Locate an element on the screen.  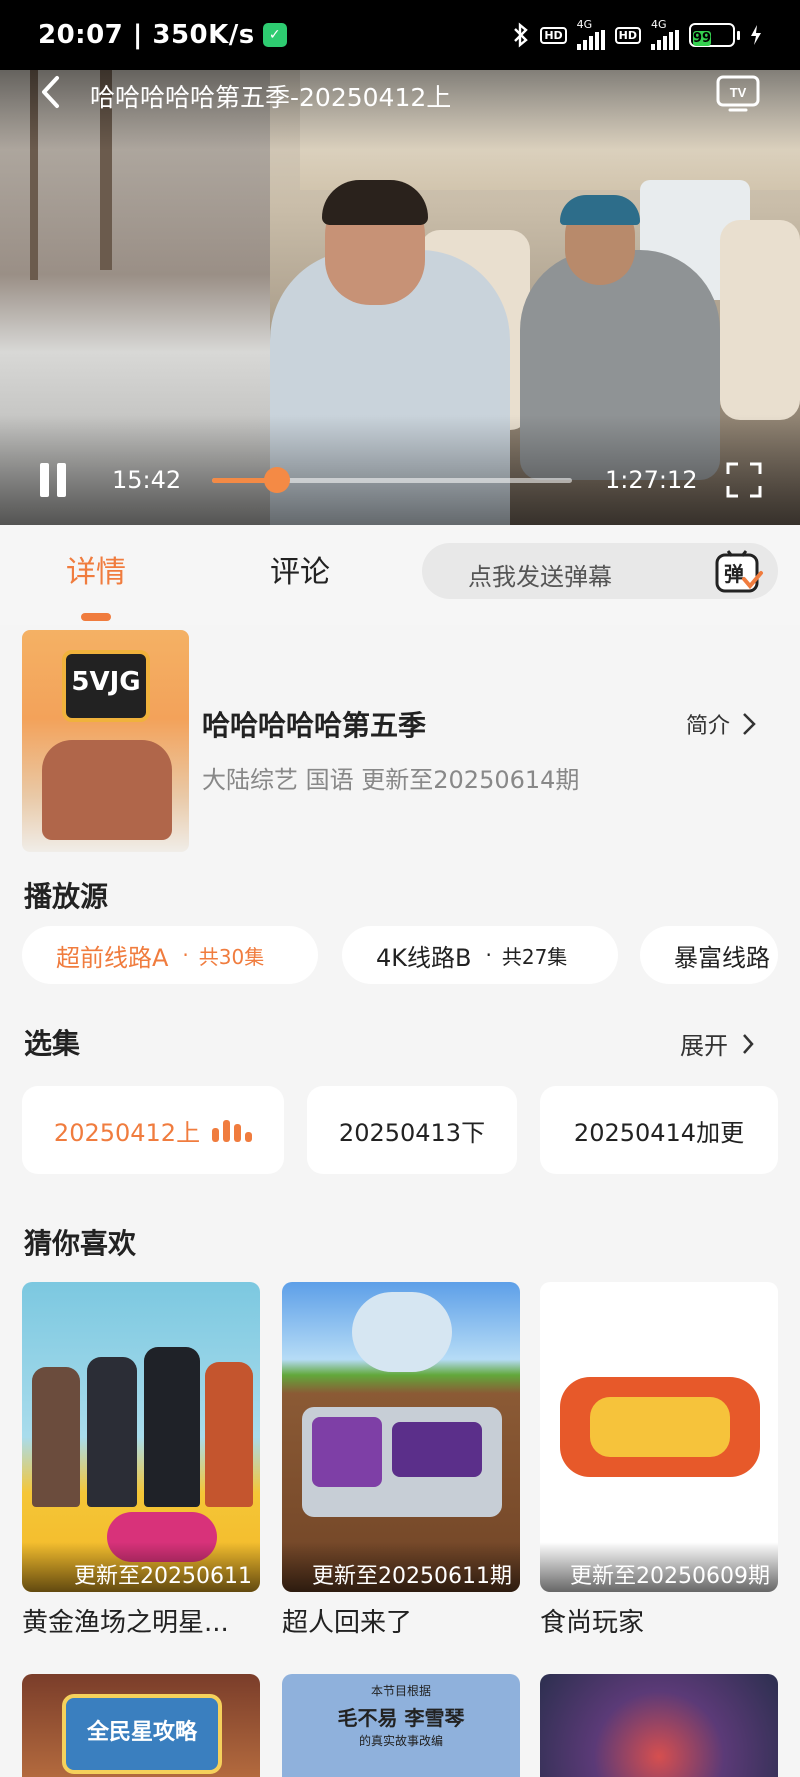
source-chip: 暴富线路 is located at coordinates (709, 955).